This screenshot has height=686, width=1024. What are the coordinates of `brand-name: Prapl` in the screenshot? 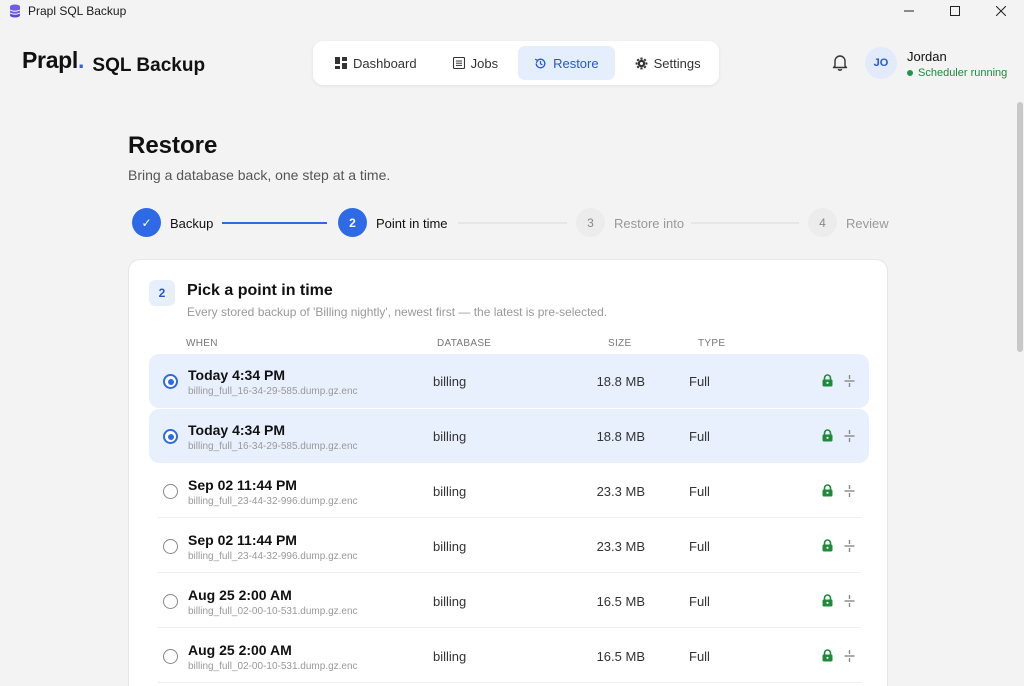 It's located at (50, 60).